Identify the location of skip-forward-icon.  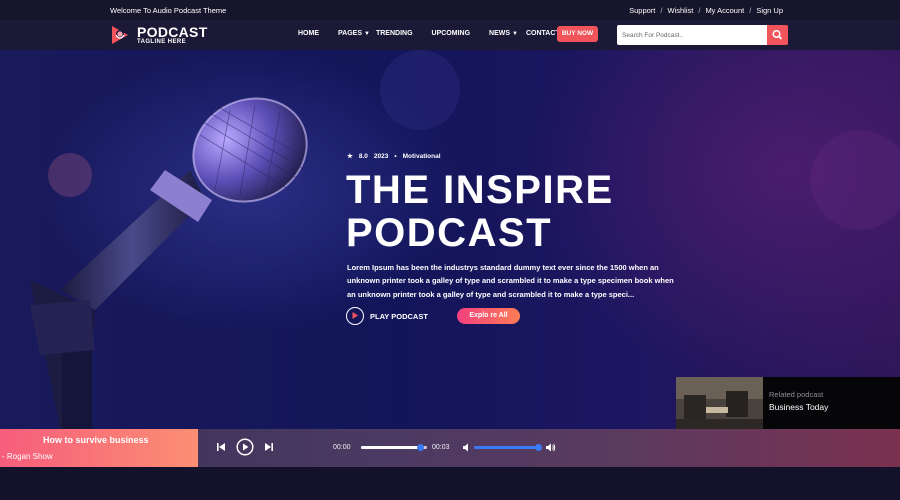
(269, 447).